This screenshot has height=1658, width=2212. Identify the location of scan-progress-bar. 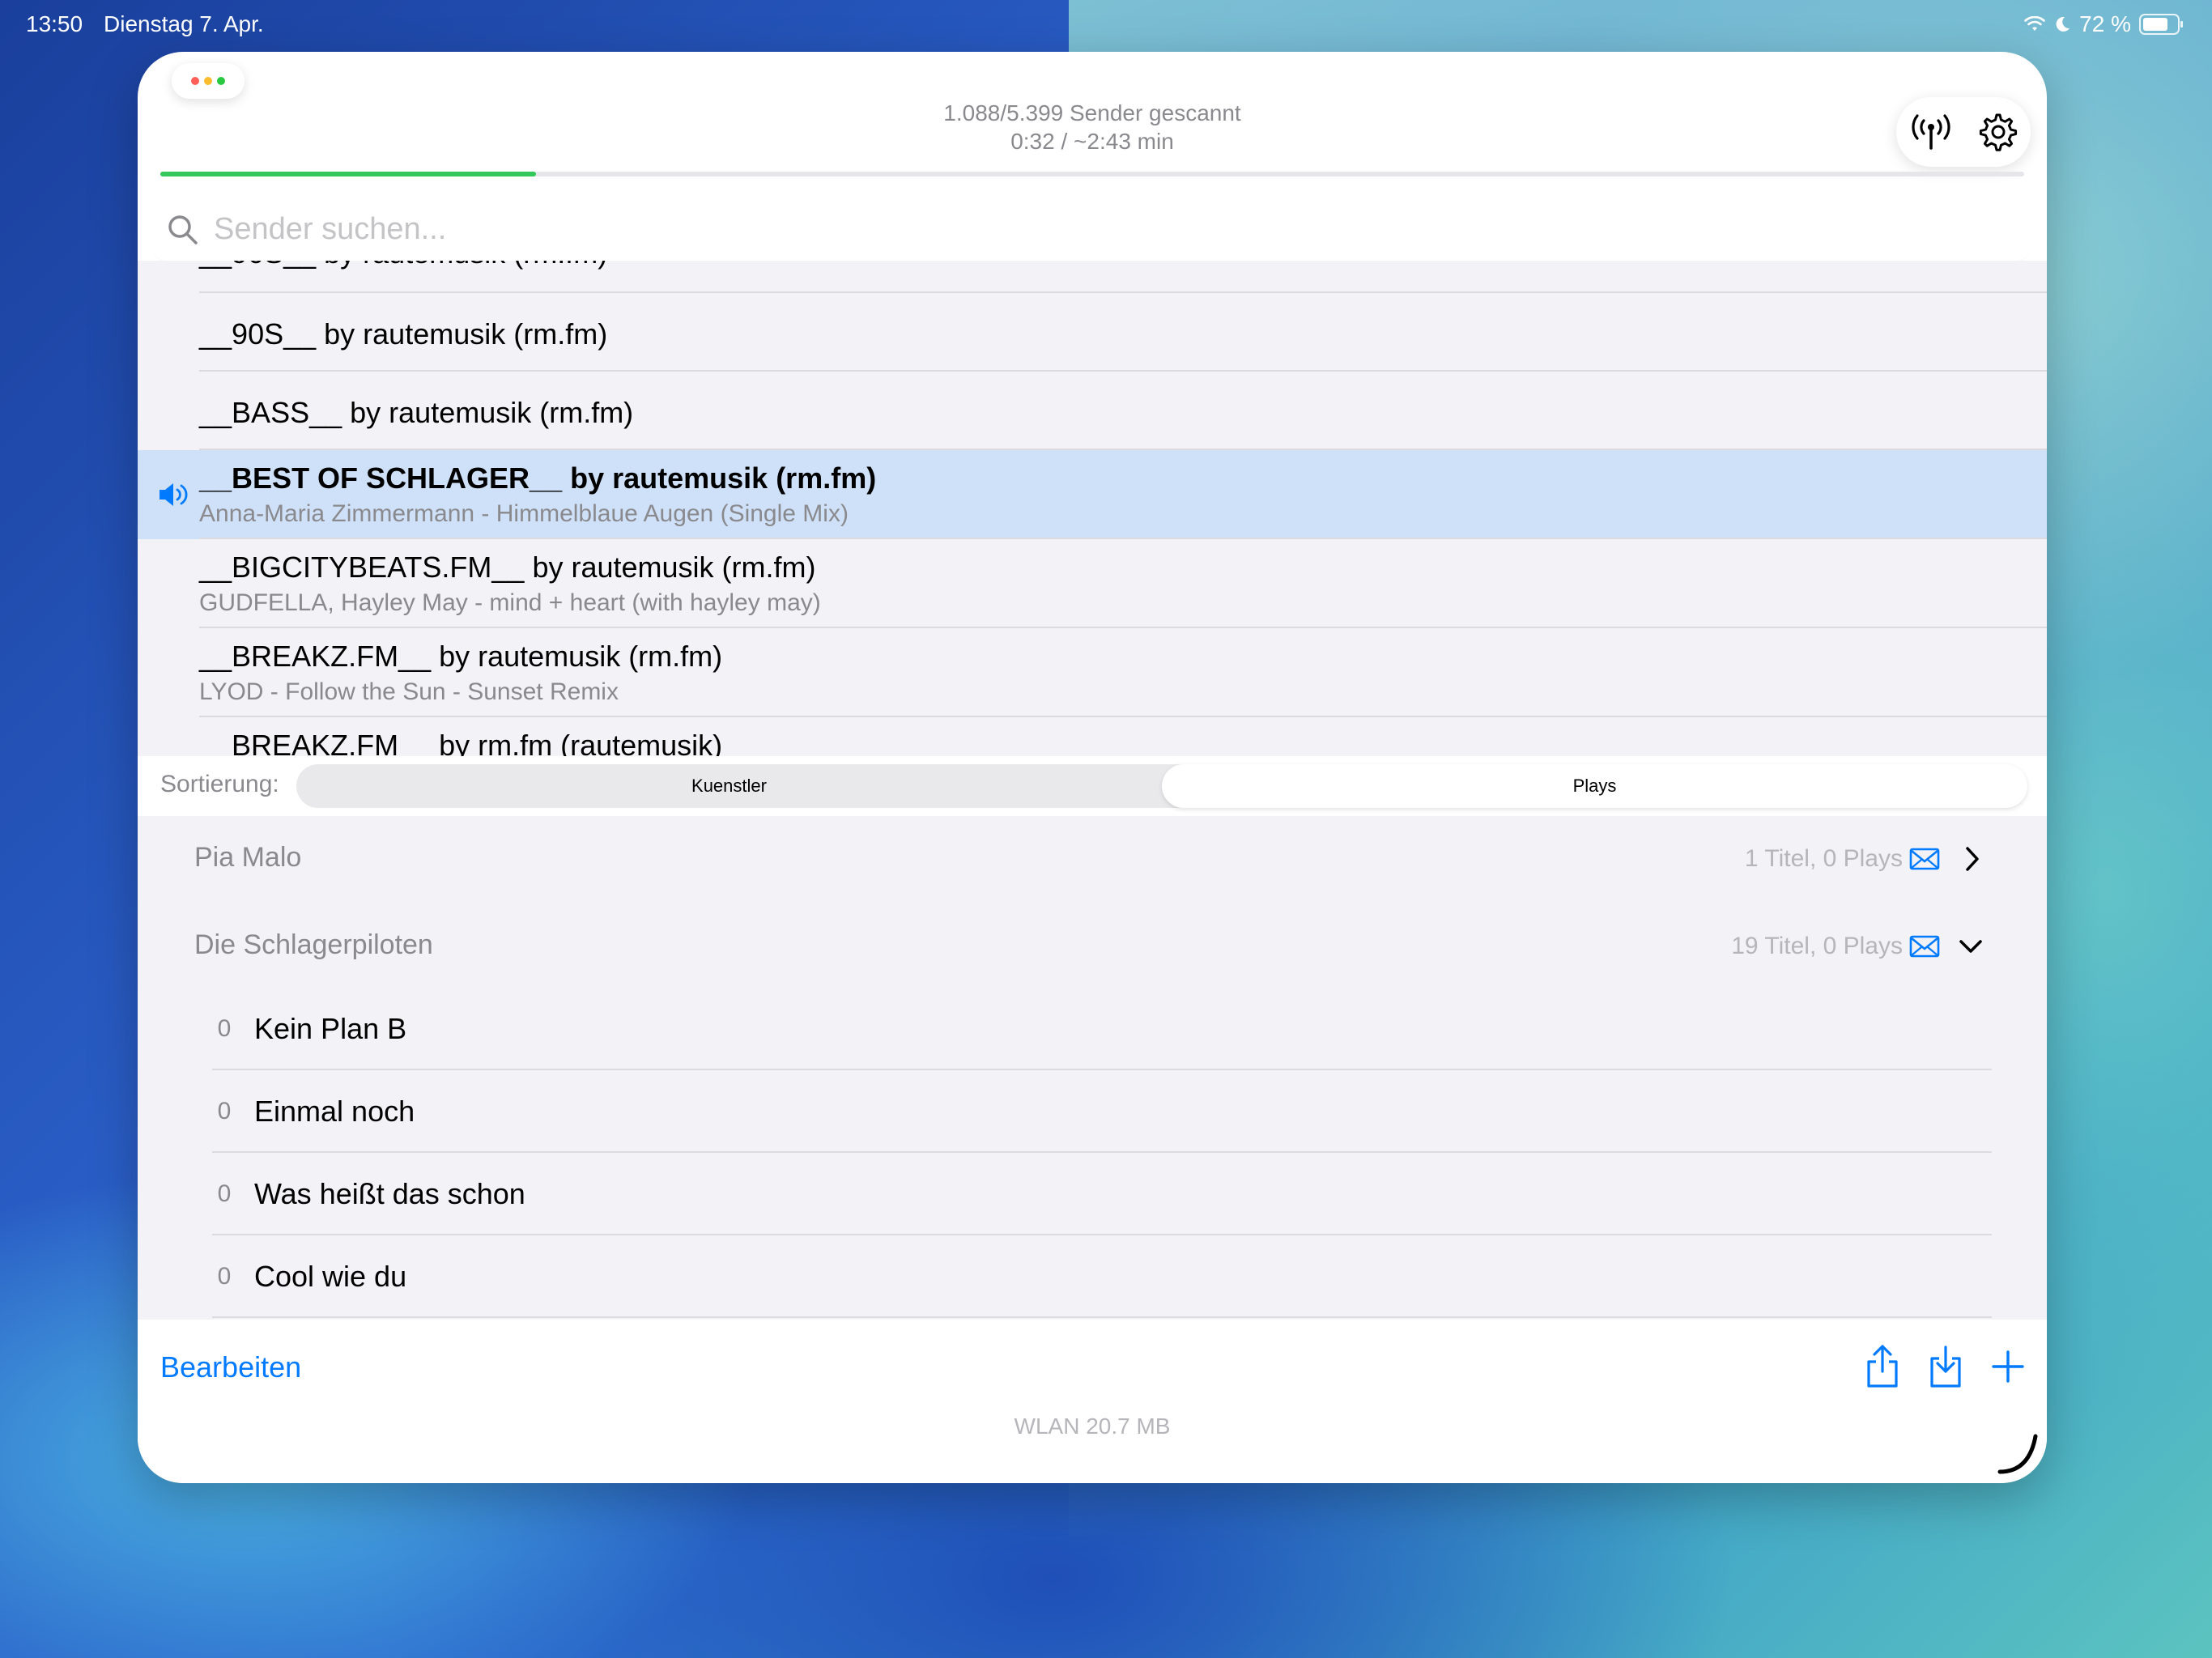
(1092, 174).